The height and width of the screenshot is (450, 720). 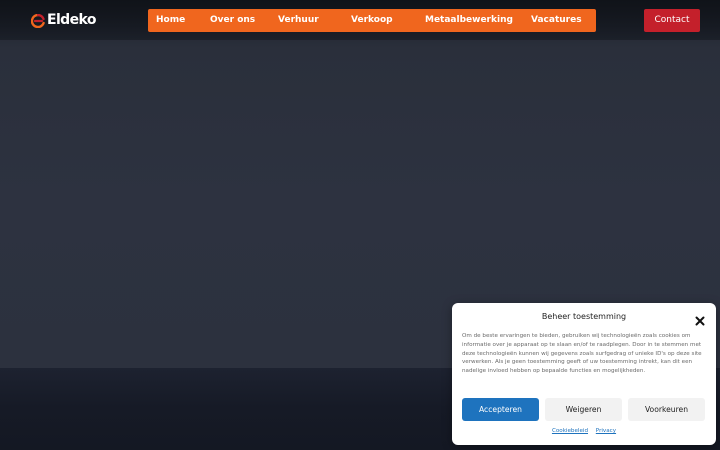 What do you see at coordinates (666, 409) in the screenshot?
I see `preferences-button: Voorkeuren` at bounding box center [666, 409].